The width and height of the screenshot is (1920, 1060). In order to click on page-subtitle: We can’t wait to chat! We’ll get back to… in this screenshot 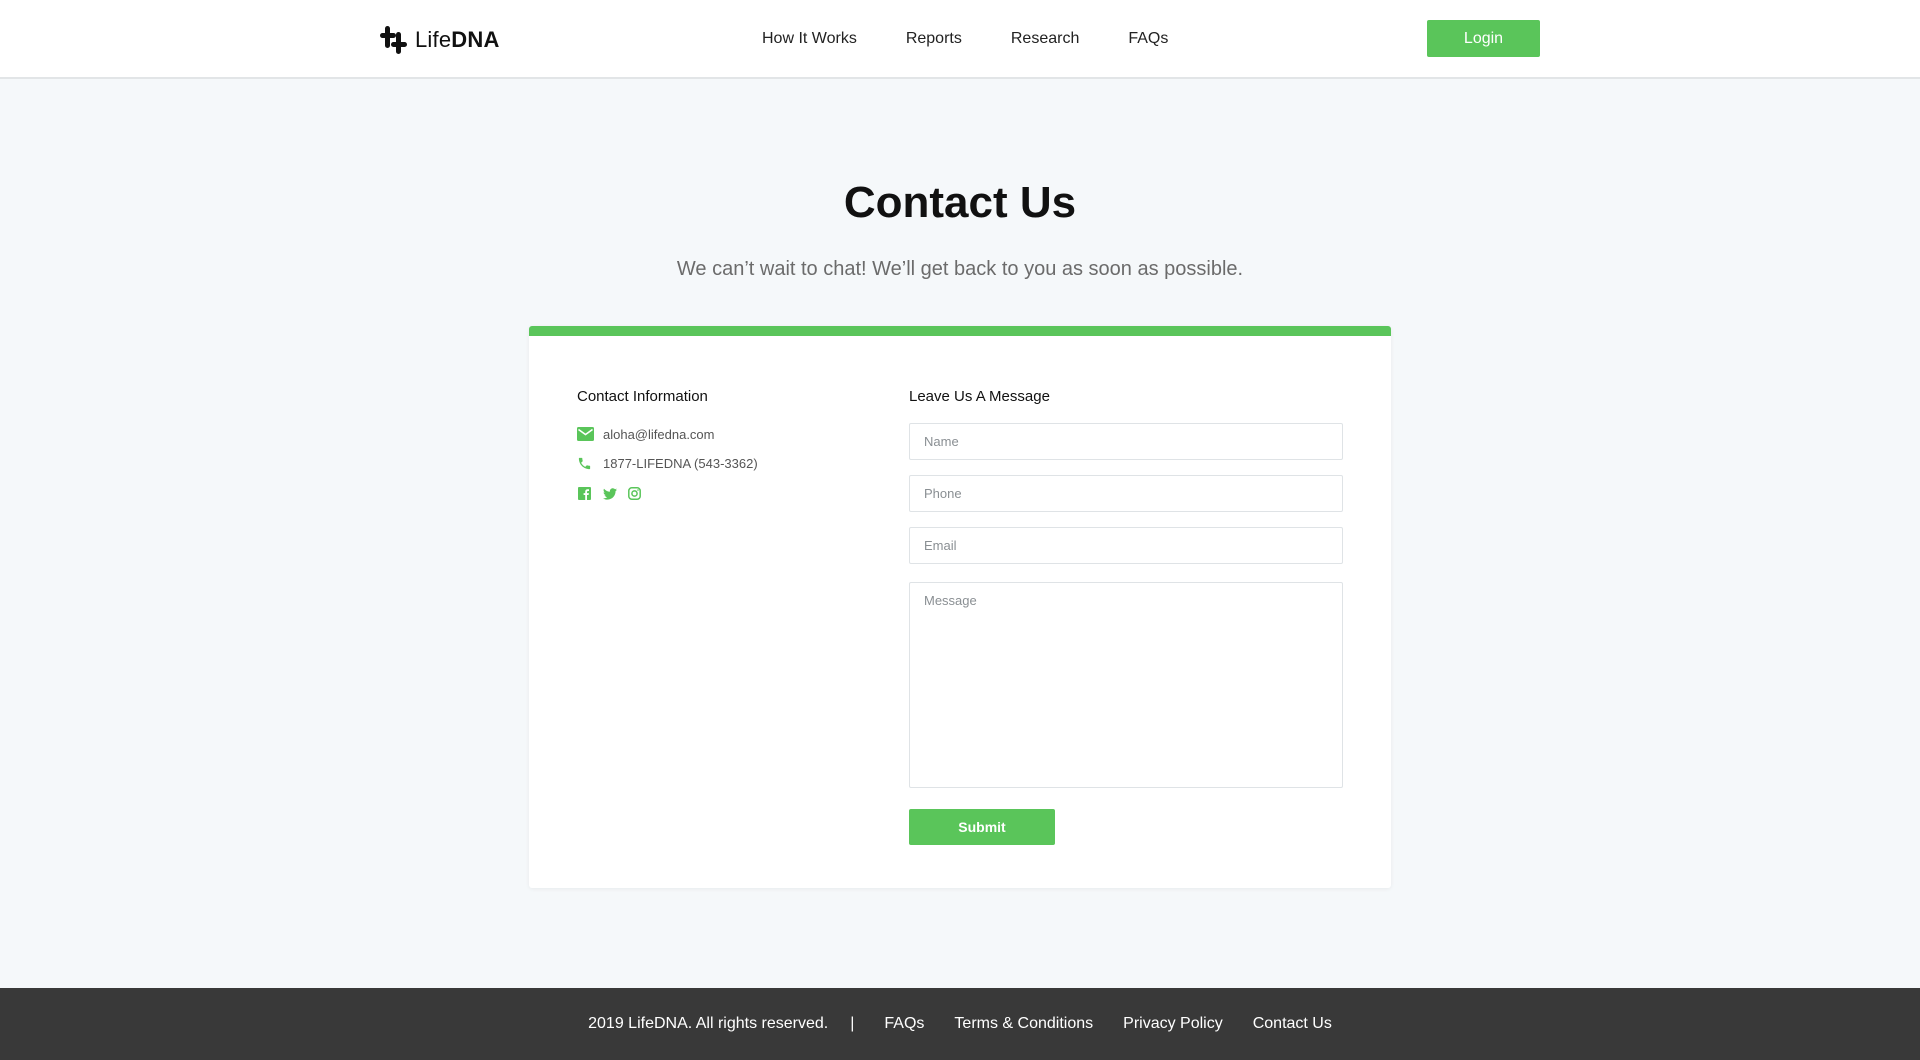, I will do `click(960, 269)`.